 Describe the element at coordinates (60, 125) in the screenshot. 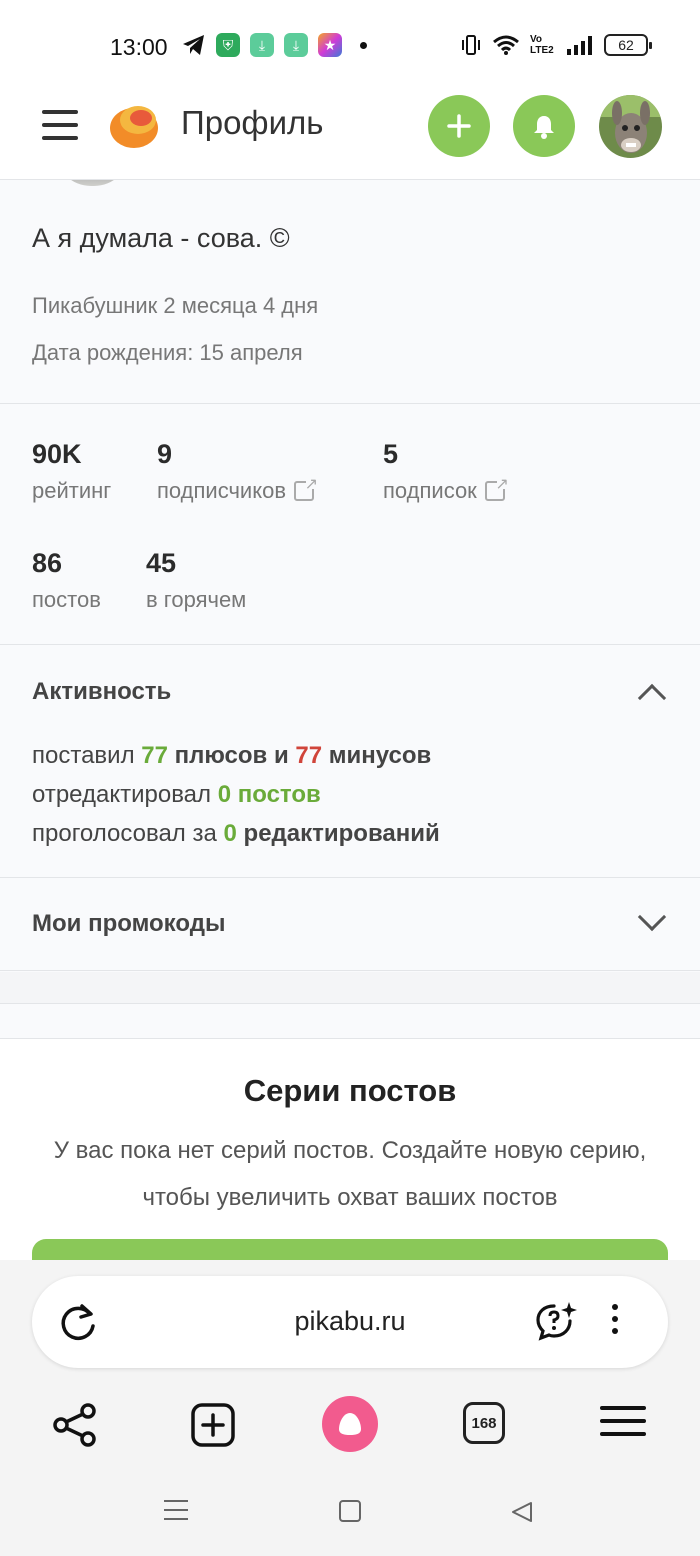

I see `menu-icon` at that location.